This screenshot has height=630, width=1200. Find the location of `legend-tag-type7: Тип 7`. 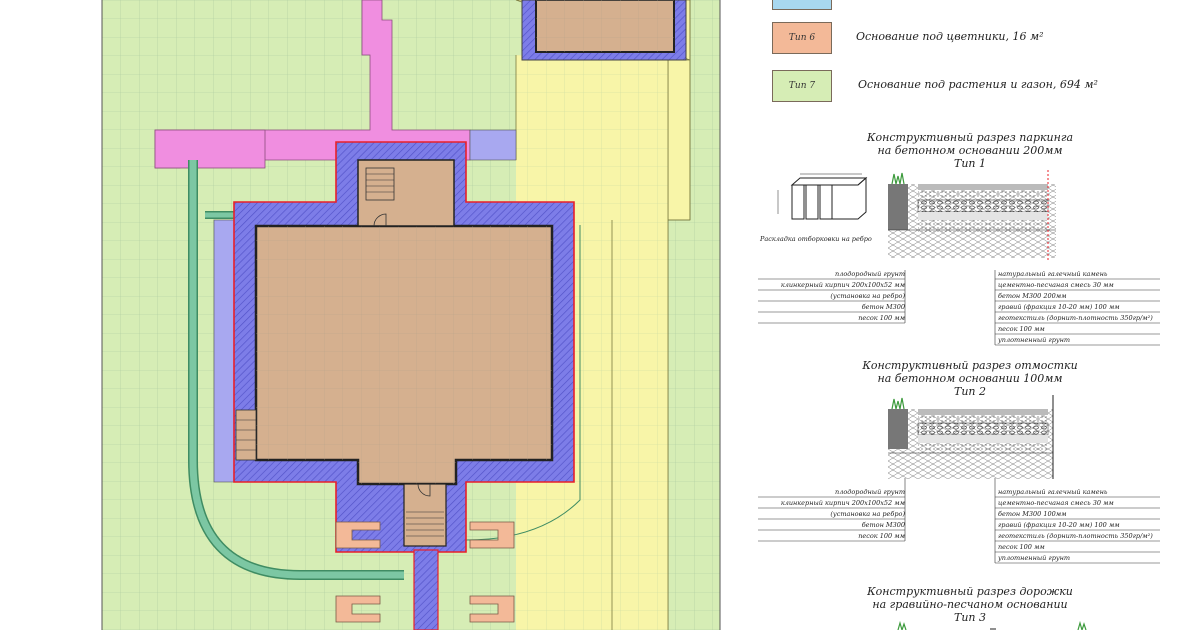

legend-tag-type7: Тип 7 is located at coordinates (802, 86).